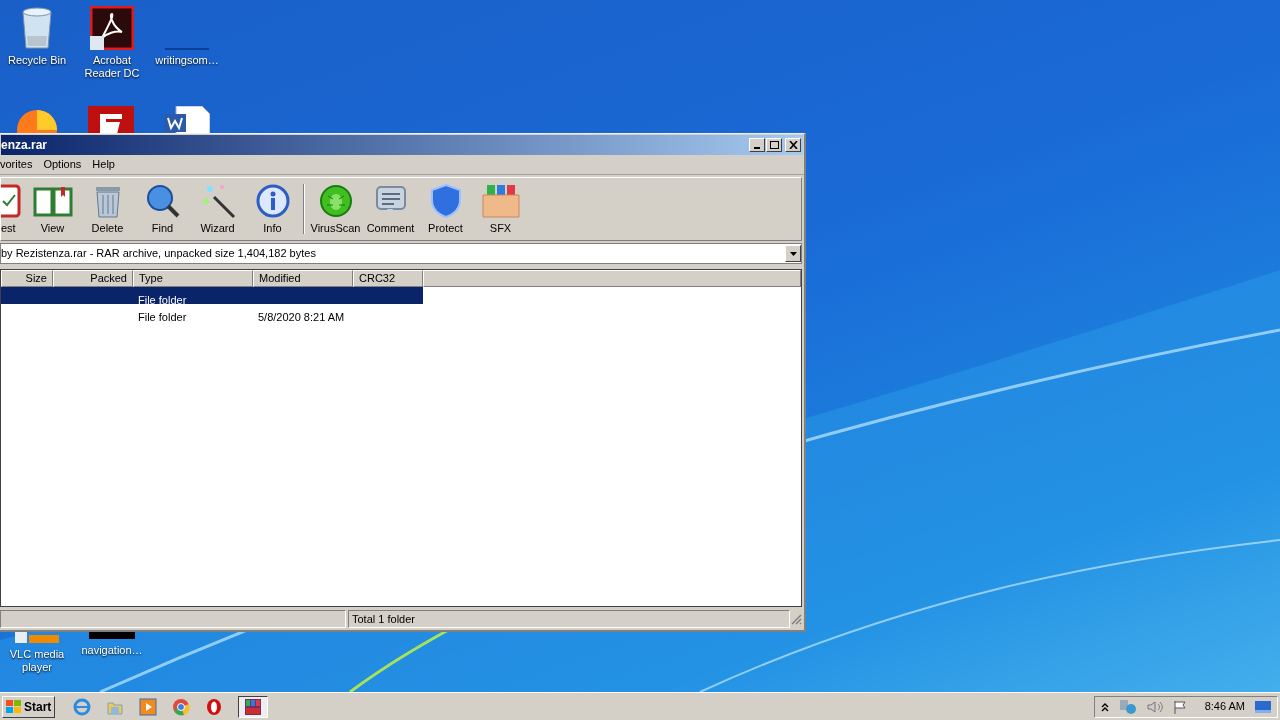 The height and width of the screenshot is (720, 1280). What do you see at coordinates (335, 208) in the screenshot?
I see `toolbar-button: VirusScan` at bounding box center [335, 208].